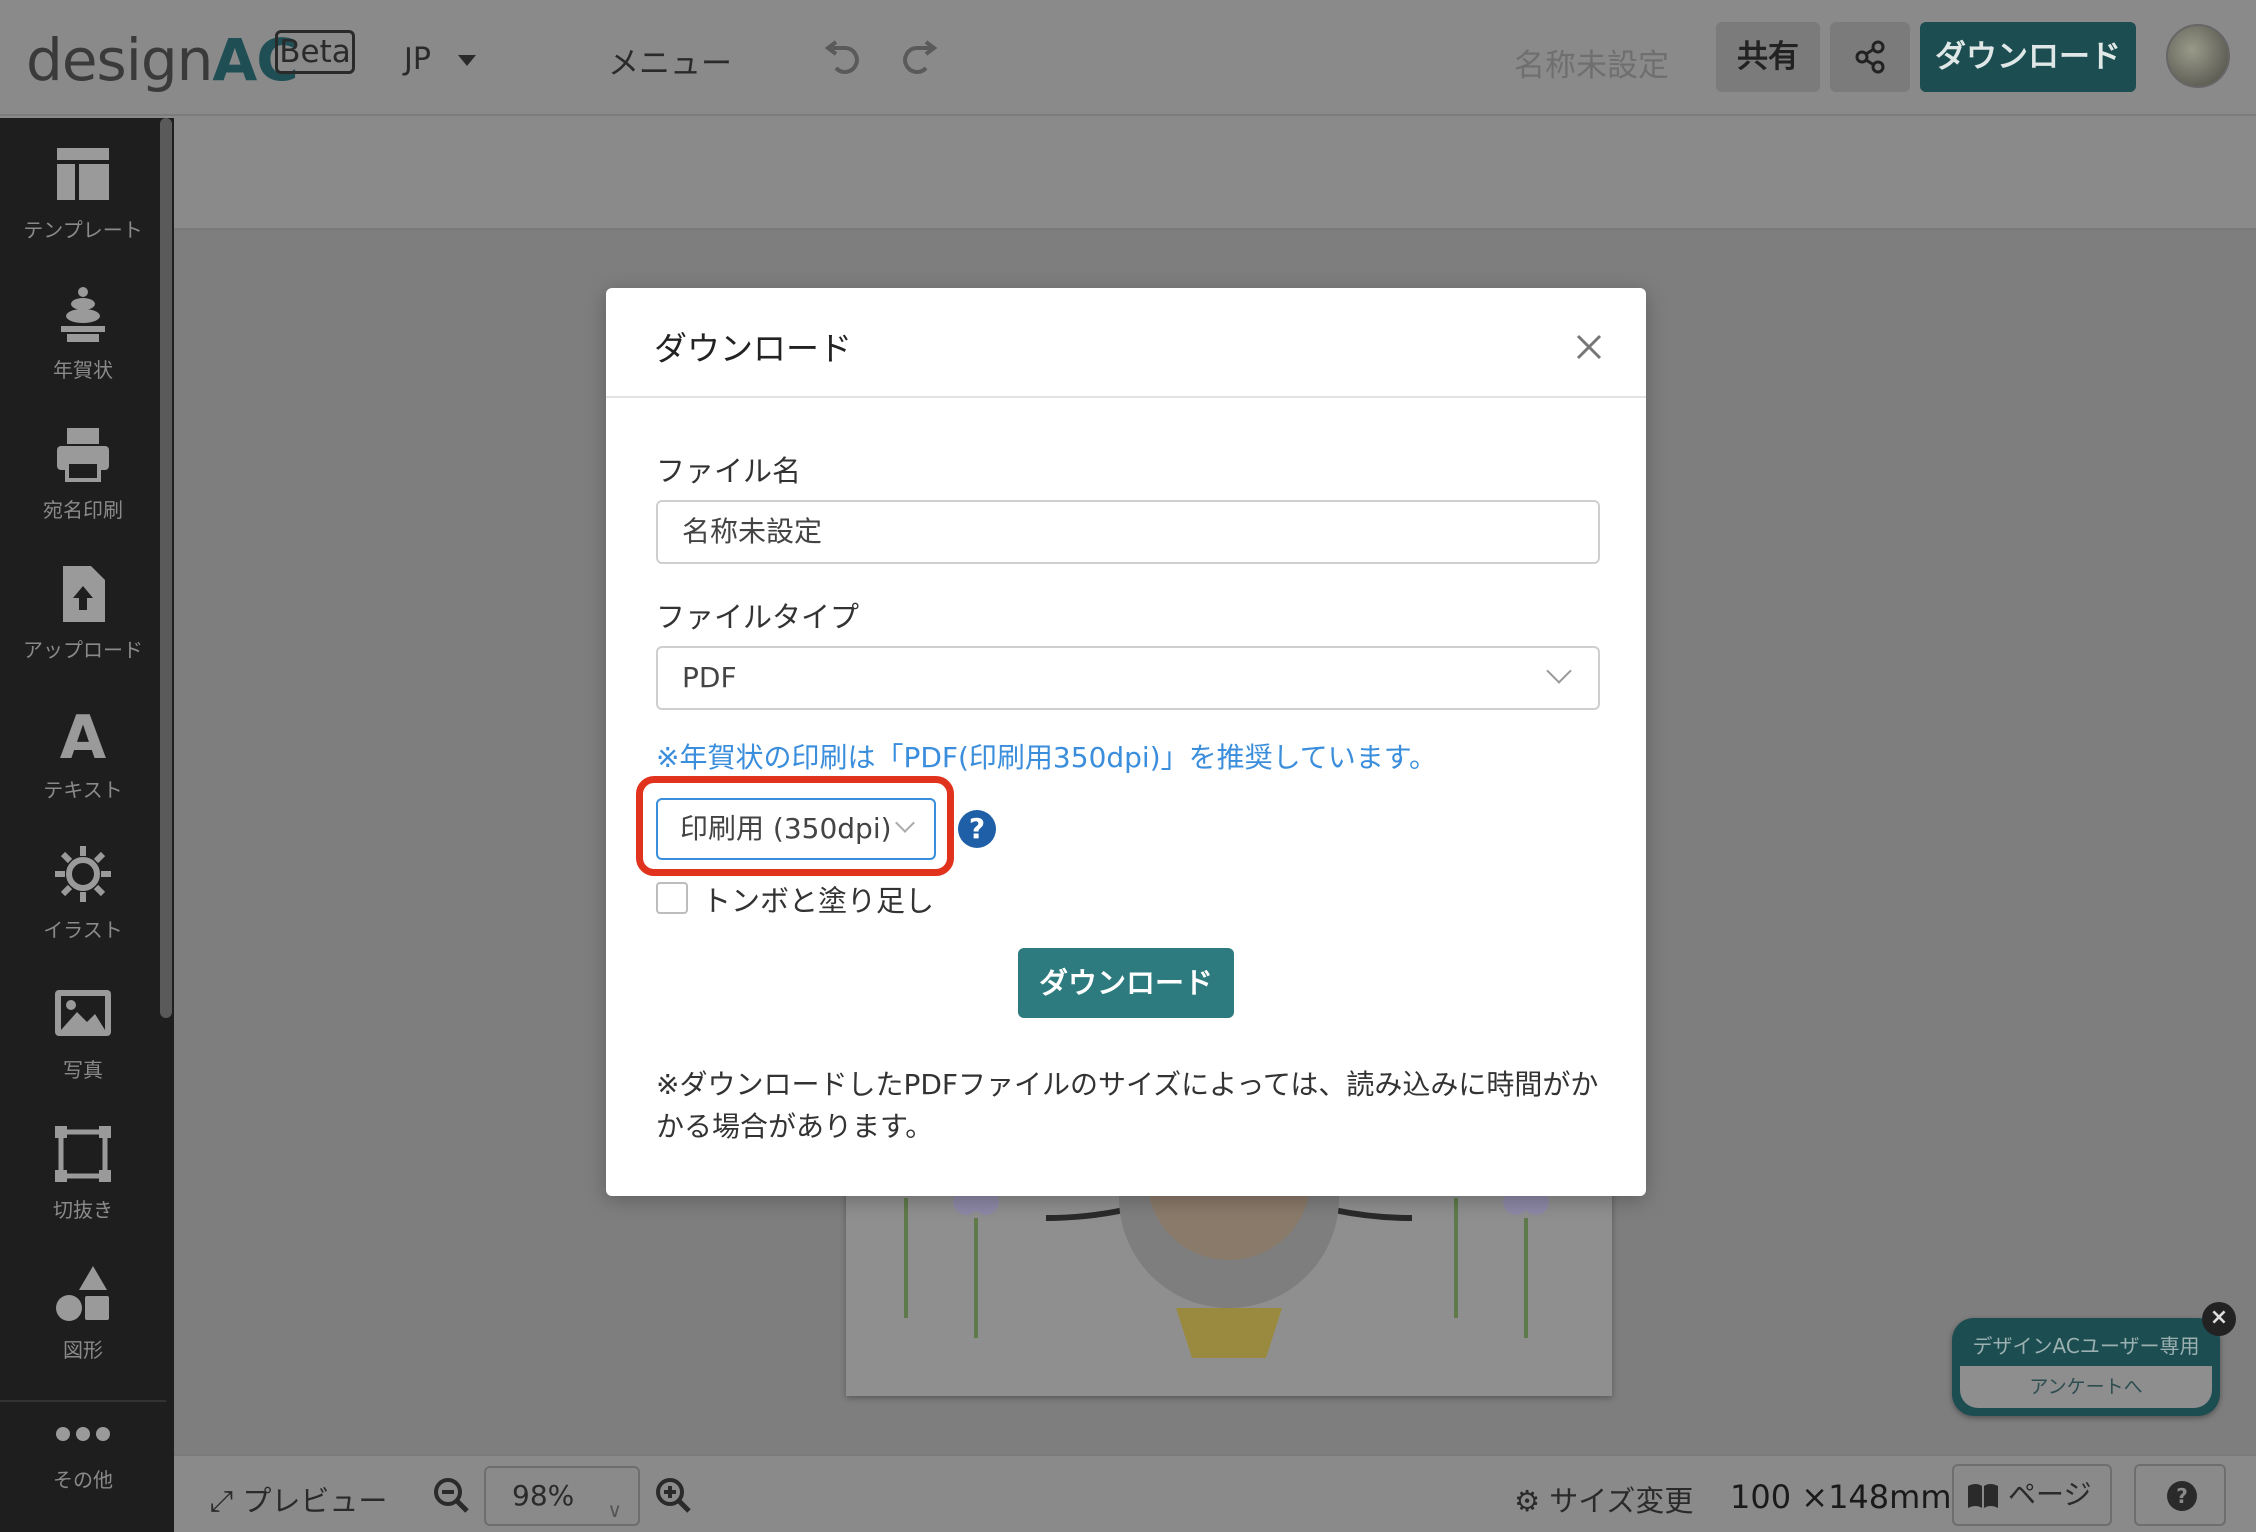  What do you see at coordinates (83, 314) in the screenshot?
I see `kagami-mochi-icon` at bounding box center [83, 314].